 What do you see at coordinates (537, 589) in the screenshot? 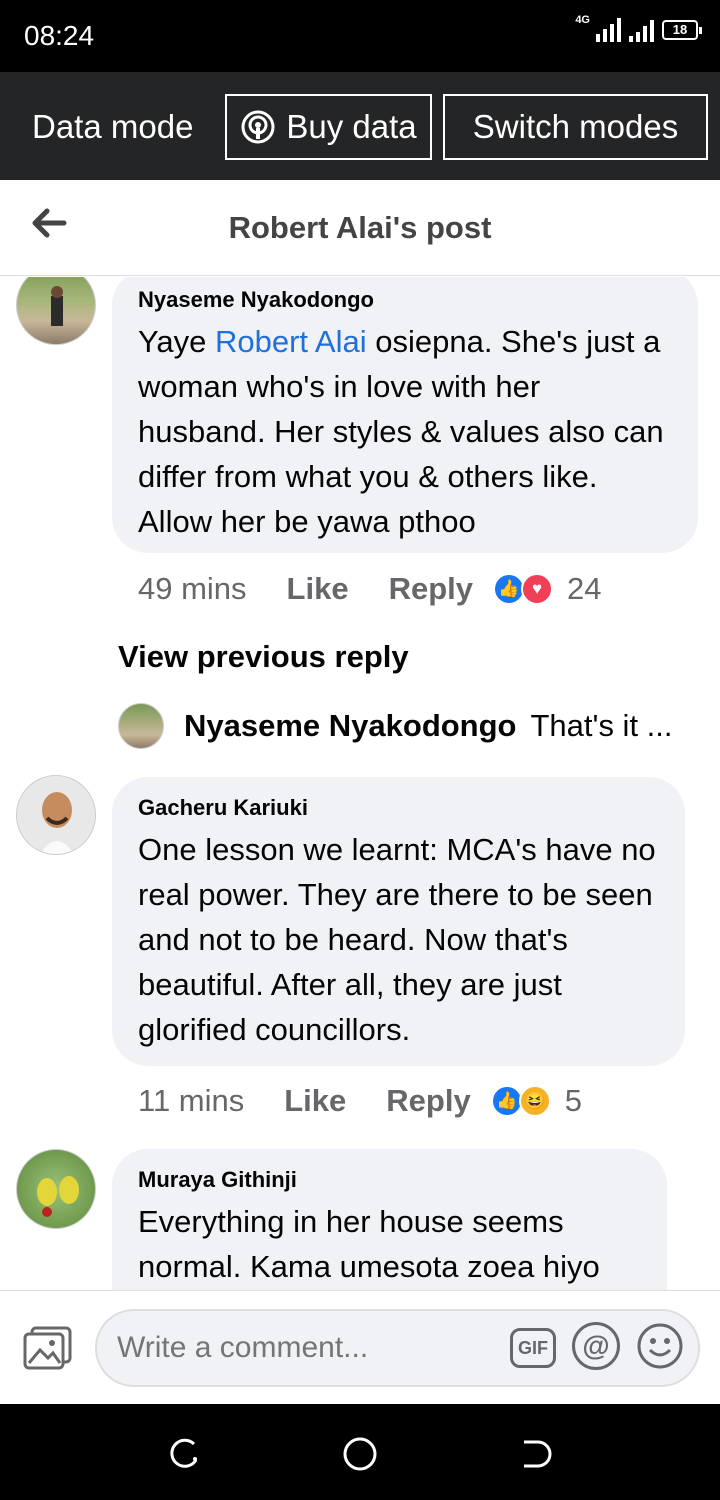
I see `love-icon: ♥` at bounding box center [537, 589].